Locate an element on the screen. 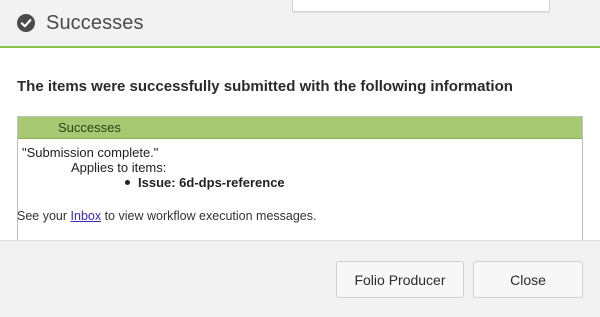 This screenshot has width=600, height=317. dialog-title: Successes is located at coordinates (95, 22).